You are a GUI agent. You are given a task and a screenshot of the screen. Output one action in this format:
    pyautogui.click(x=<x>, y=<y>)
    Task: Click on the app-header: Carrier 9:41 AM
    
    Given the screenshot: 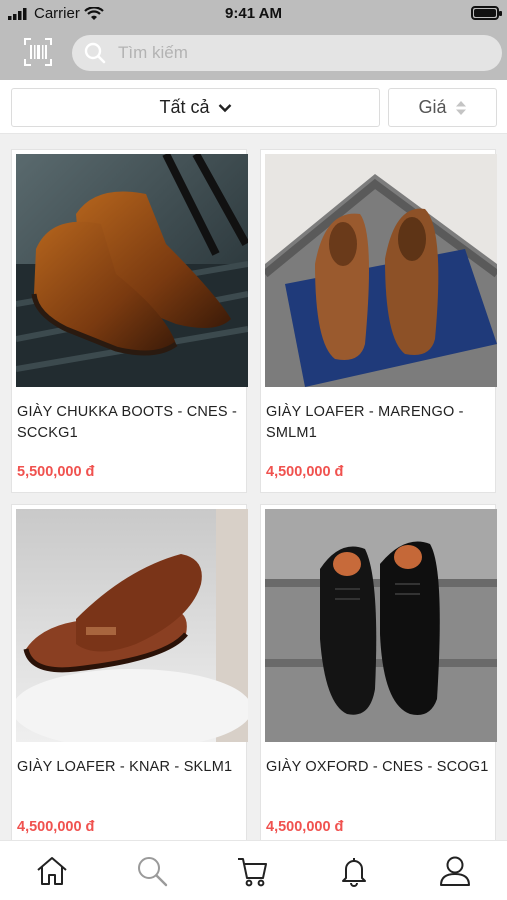 What is the action you would take?
    pyautogui.click(x=253, y=40)
    